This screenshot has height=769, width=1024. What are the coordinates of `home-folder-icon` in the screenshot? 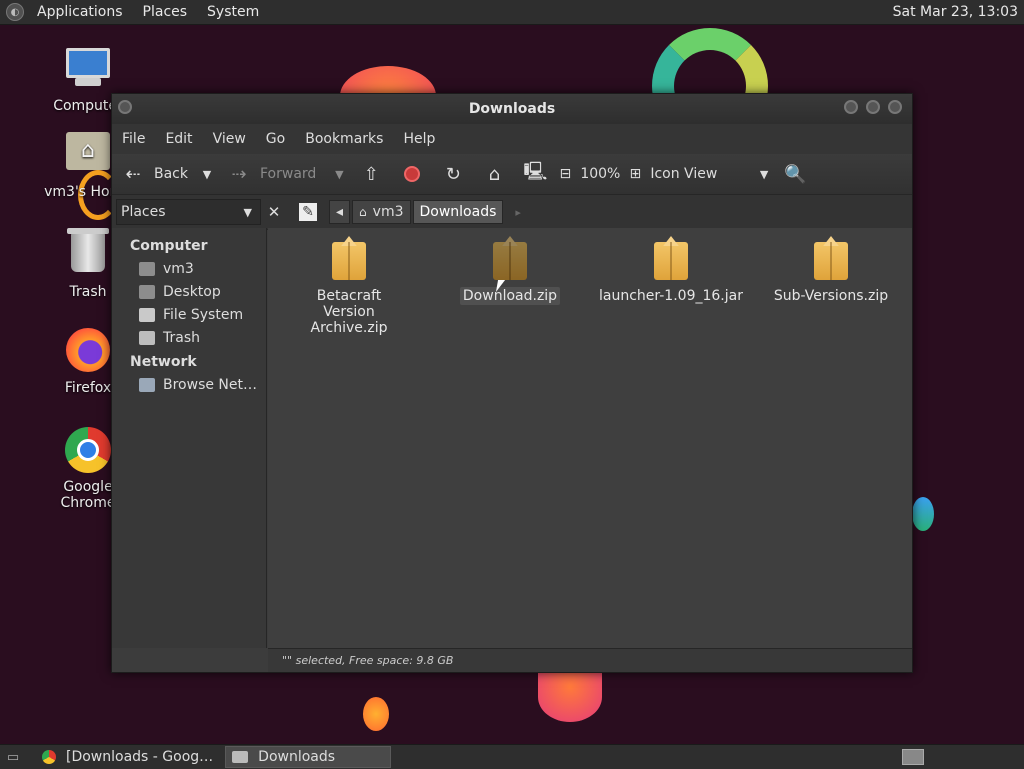 It's located at (88, 156).